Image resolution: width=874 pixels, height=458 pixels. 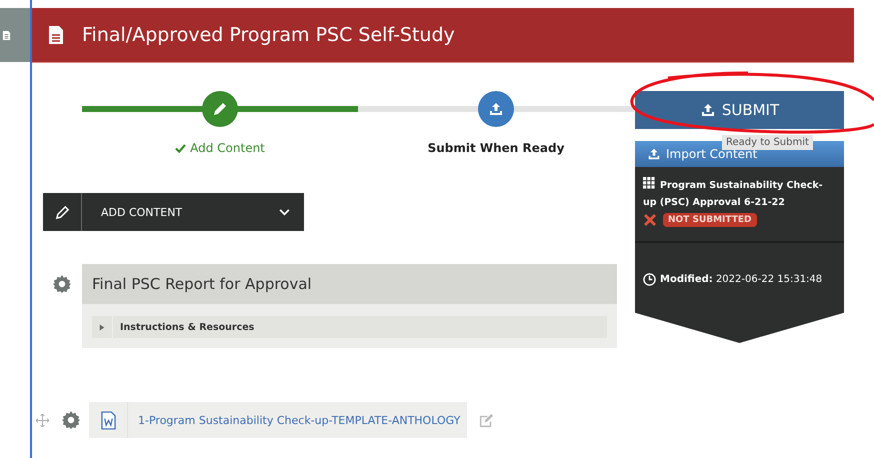 What do you see at coordinates (649, 183) in the screenshot?
I see `grid-icon` at bounding box center [649, 183].